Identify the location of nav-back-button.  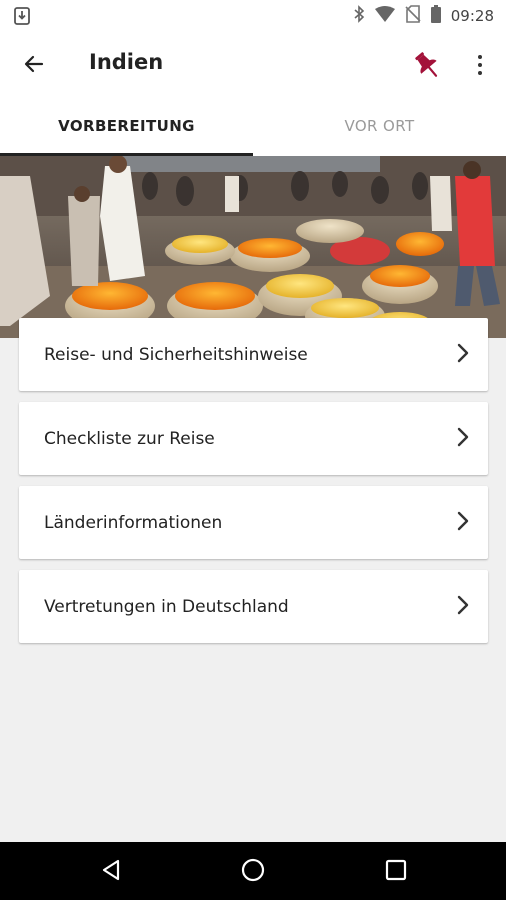
(111, 872).